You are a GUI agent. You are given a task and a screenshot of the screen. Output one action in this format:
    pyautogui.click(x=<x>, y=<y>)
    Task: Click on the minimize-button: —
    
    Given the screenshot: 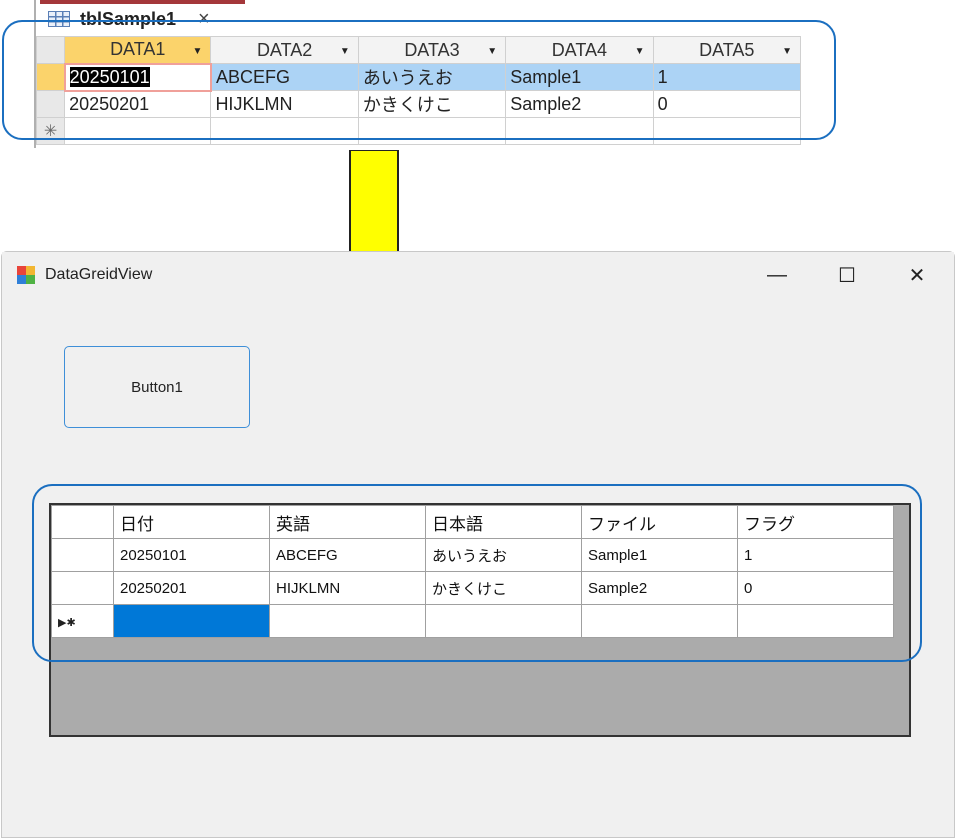 What is the action you would take?
    pyautogui.click(x=777, y=275)
    